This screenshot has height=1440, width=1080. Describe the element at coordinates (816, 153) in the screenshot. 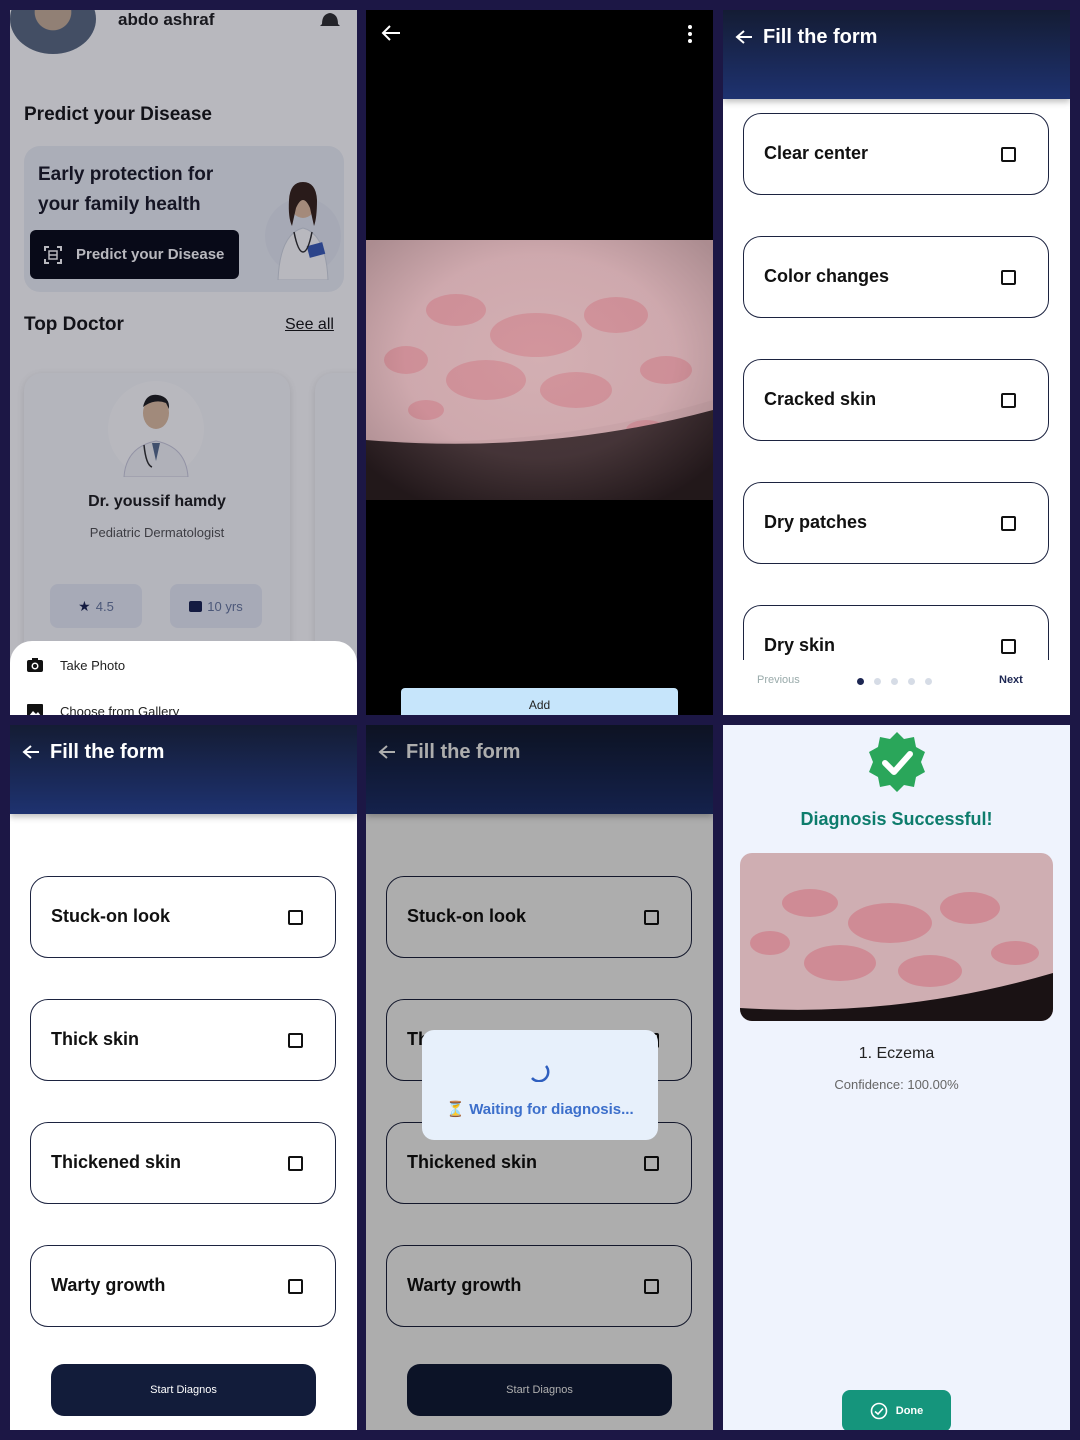

I see `symptom-label: Clear center` at that location.